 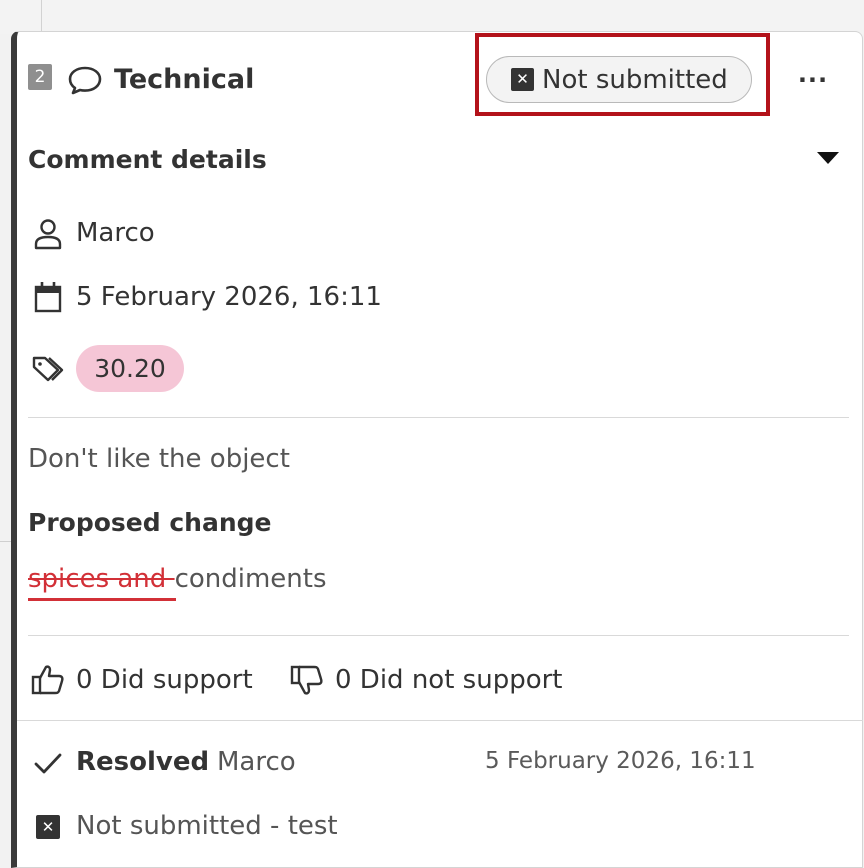 What do you see at coordinates (229, 297) in the screenshot?
I see `comment-datetime: 5 February 2026, 16:11` at bounding box center [229, 297].